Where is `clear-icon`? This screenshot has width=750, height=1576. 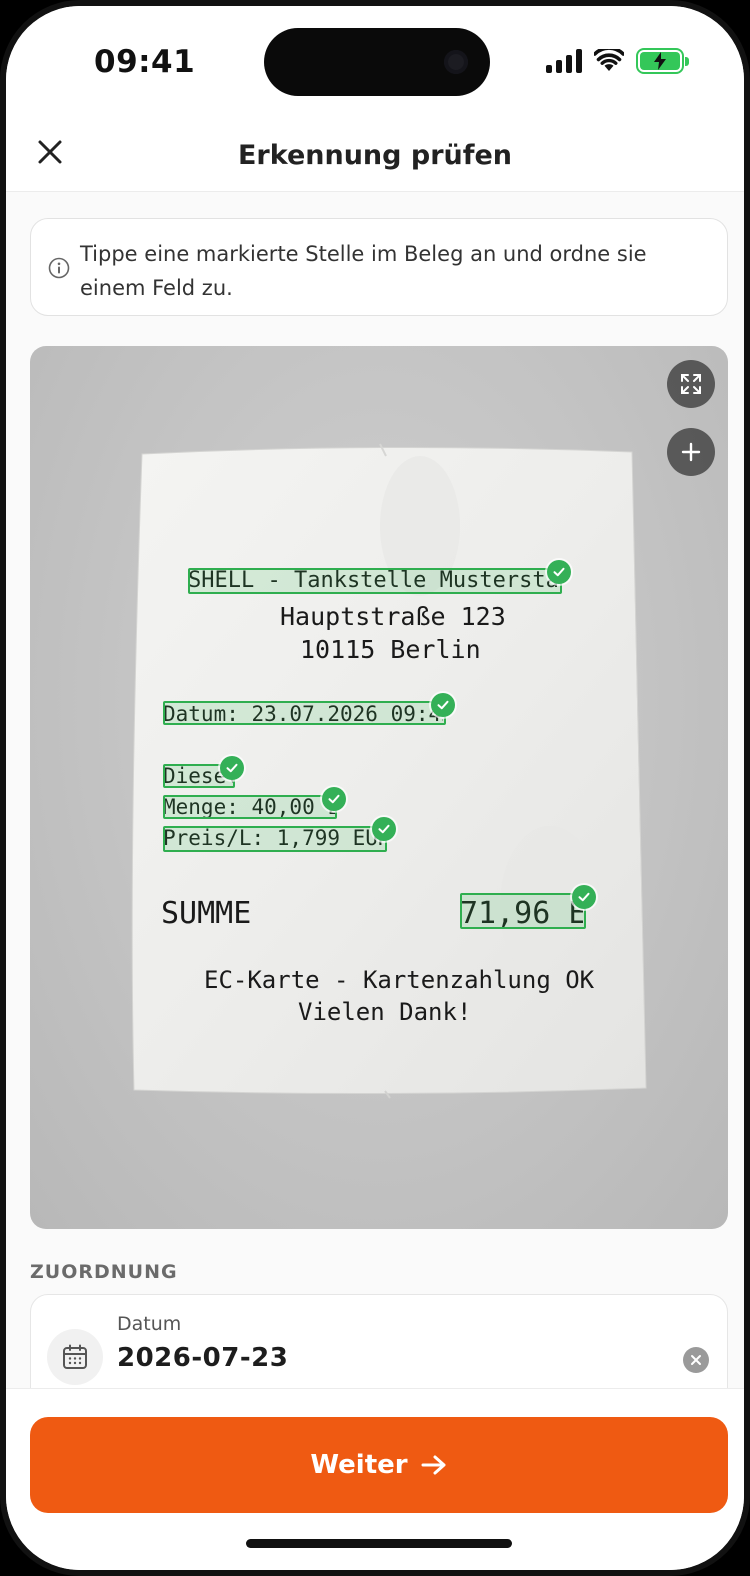
clear-icon is located at coordinates (696, 1360).